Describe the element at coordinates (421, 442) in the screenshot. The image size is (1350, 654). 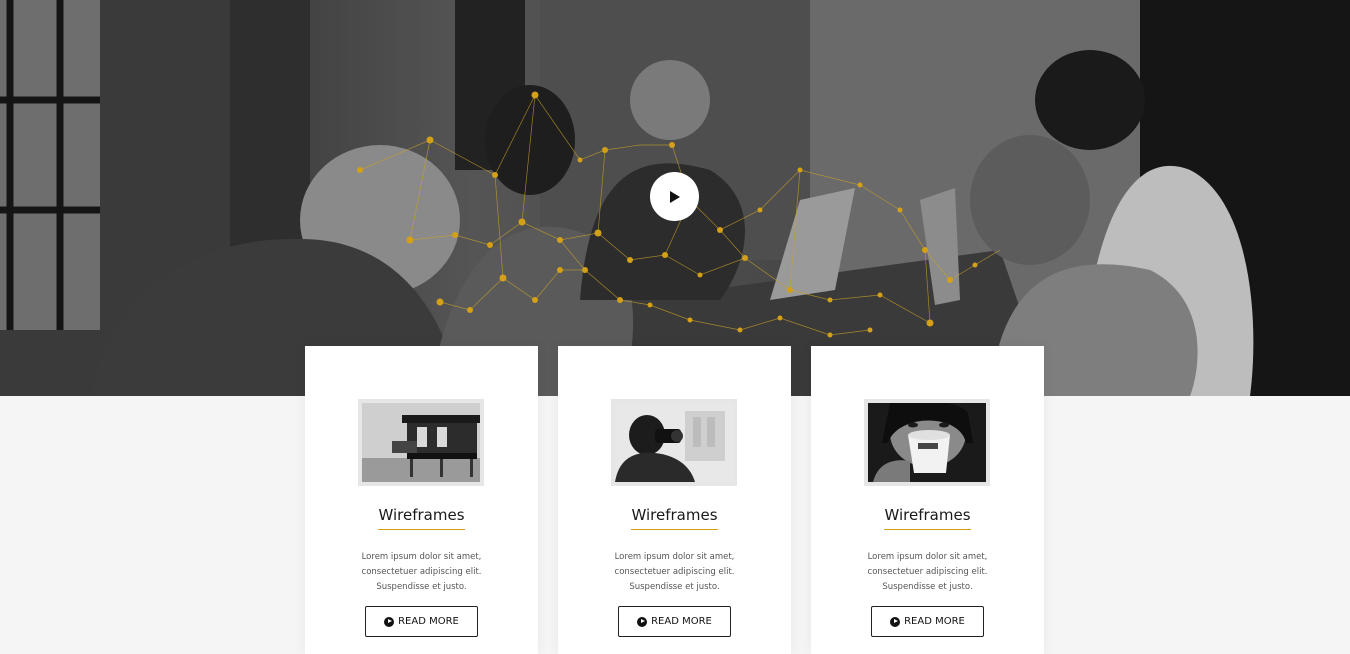
I see `card-thumbnail-building` at that location.